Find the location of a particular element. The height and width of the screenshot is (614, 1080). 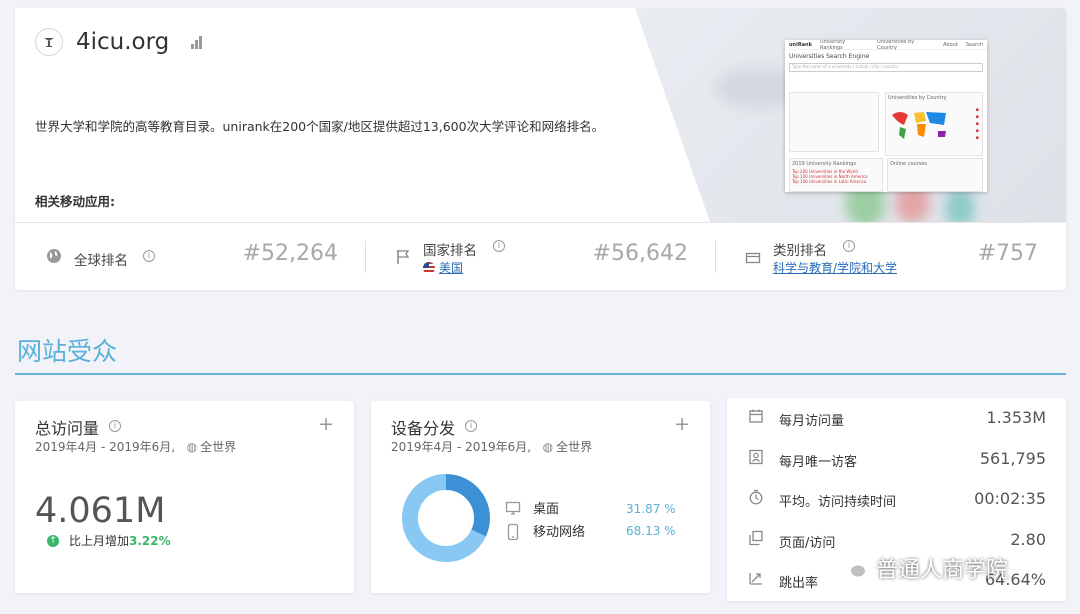

preview-nav-item: Universities by Country is located at coordinates (896, 45).